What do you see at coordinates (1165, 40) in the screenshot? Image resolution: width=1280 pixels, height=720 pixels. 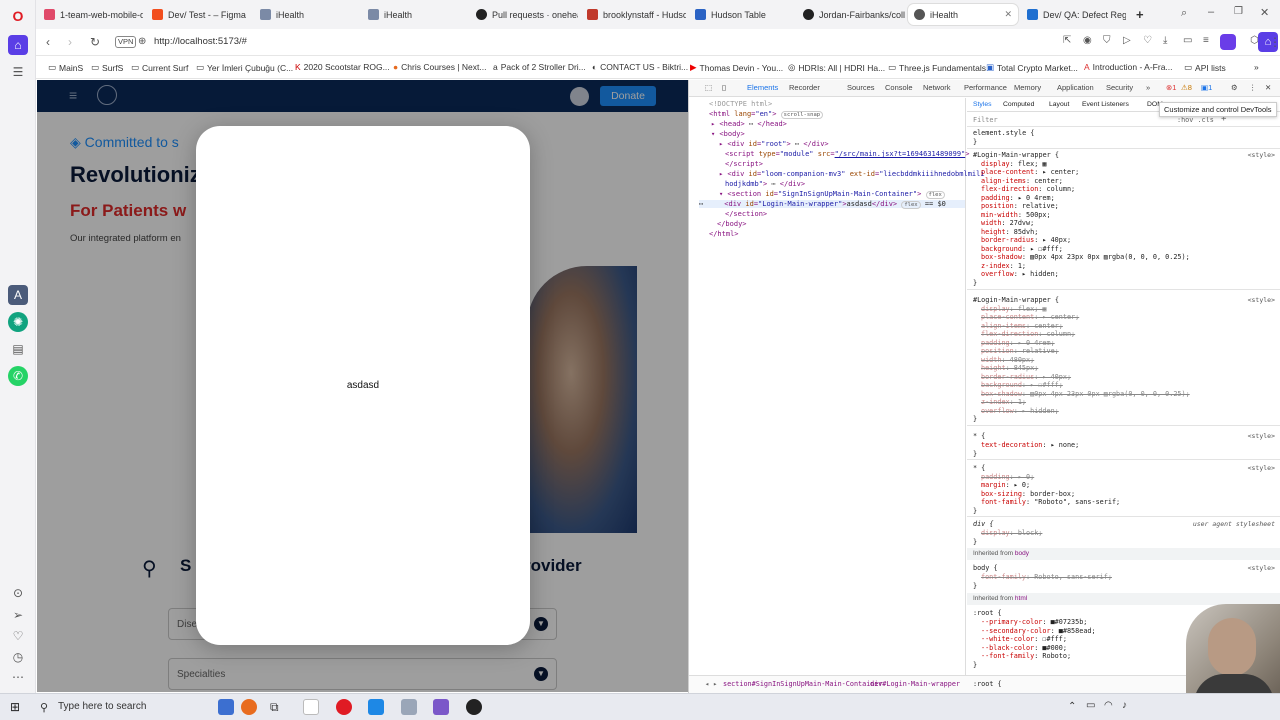 I see `download-icon: ⤓` at bounding box center [1165, 40].